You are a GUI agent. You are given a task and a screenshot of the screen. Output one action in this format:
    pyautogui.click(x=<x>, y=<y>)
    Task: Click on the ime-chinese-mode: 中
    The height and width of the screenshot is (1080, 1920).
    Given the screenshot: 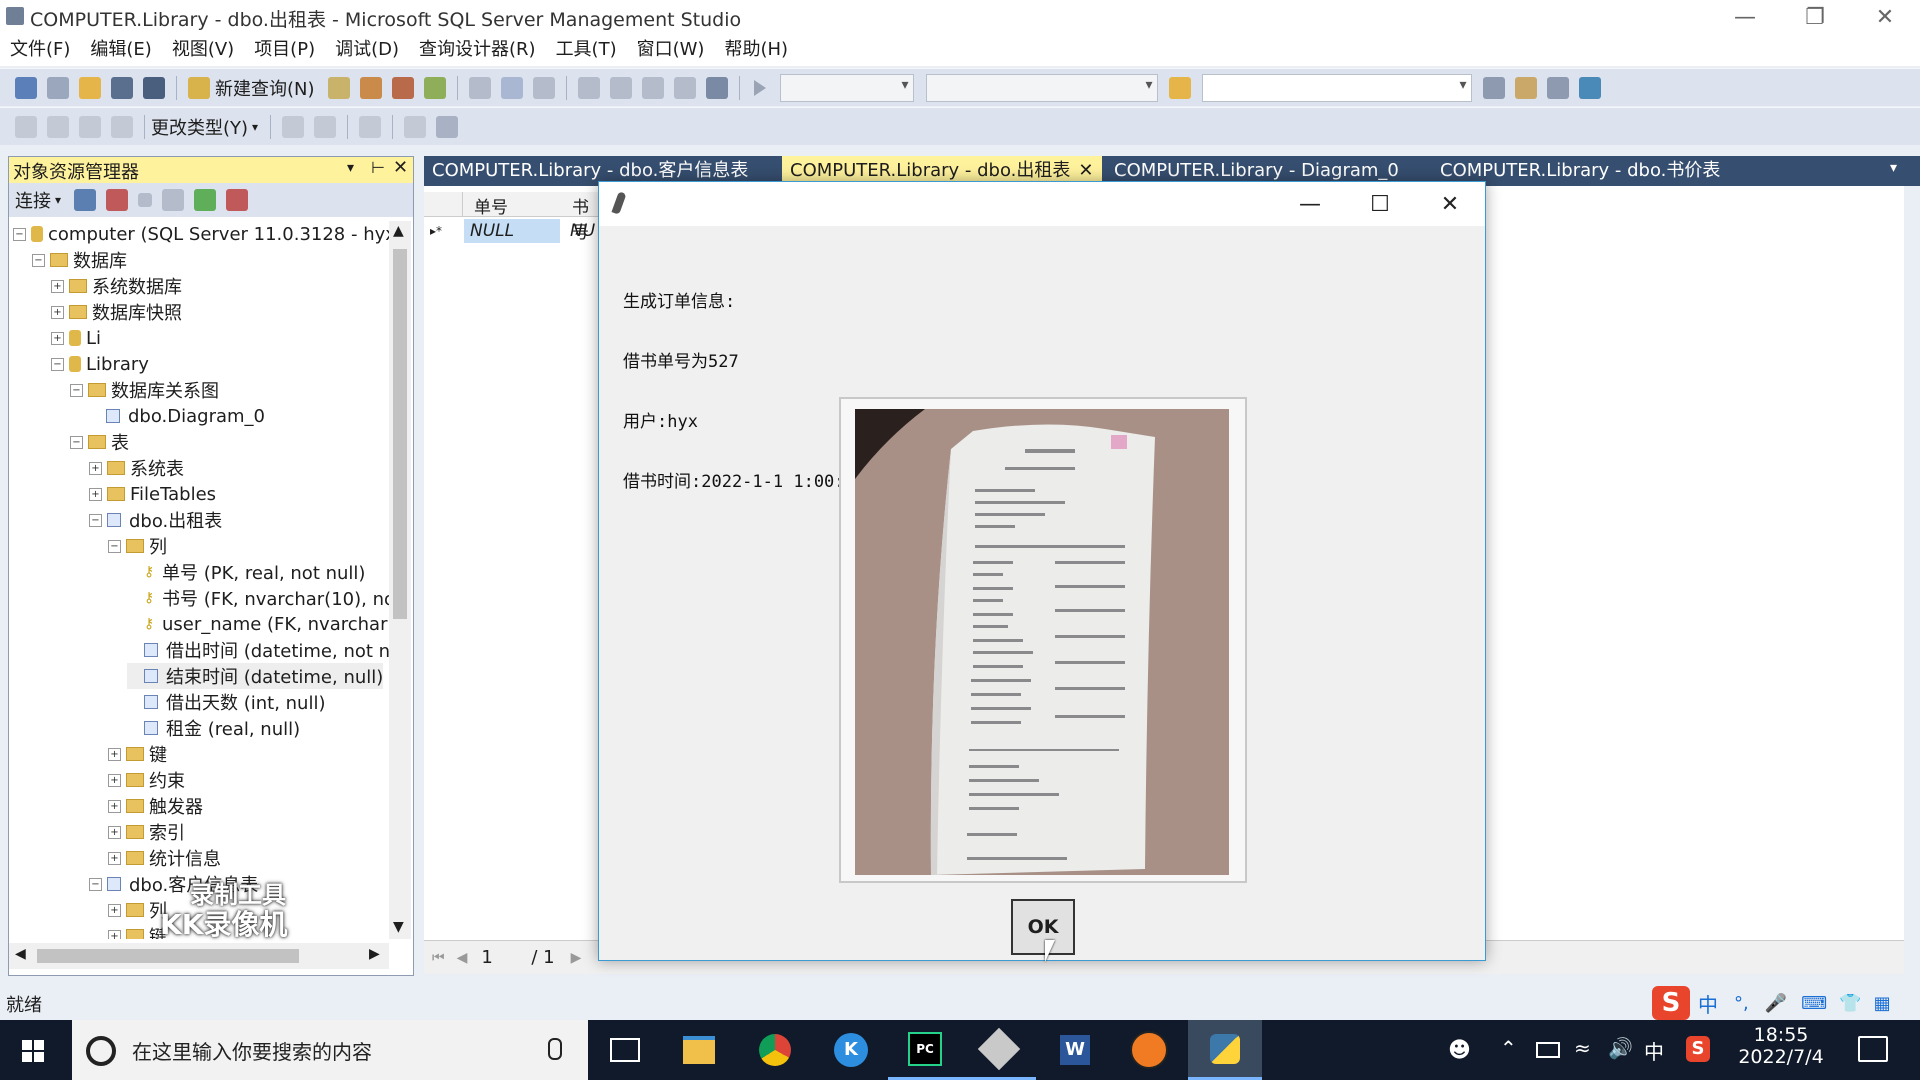 What is the action you would take?
    pyautogui.click(x=1708, y=1003)
    